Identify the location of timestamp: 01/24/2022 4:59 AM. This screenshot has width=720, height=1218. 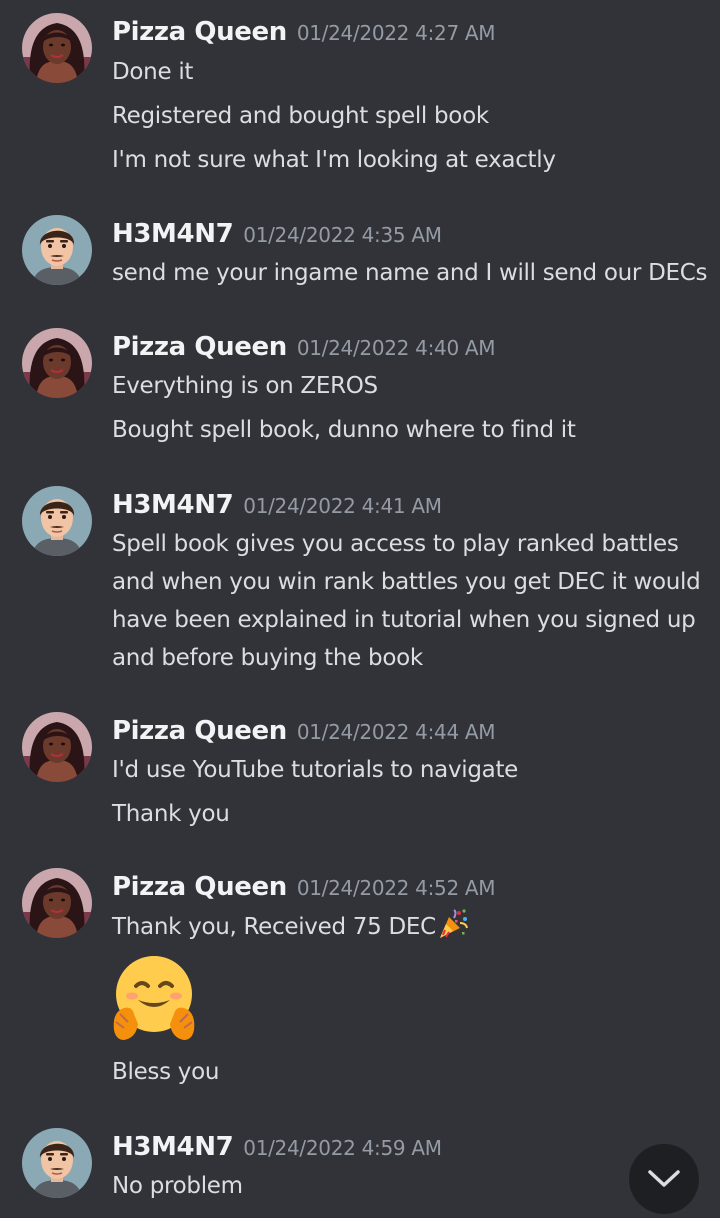
(342, 1148).